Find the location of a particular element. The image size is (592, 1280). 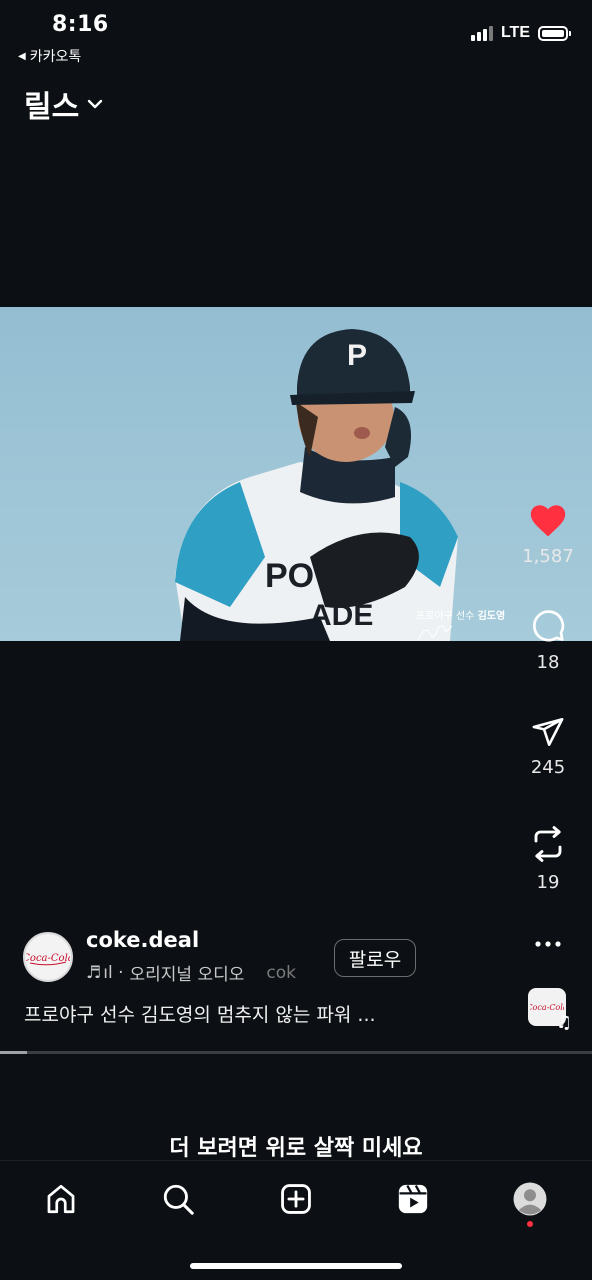

nav-reels is located at coordinates (413, 1199).